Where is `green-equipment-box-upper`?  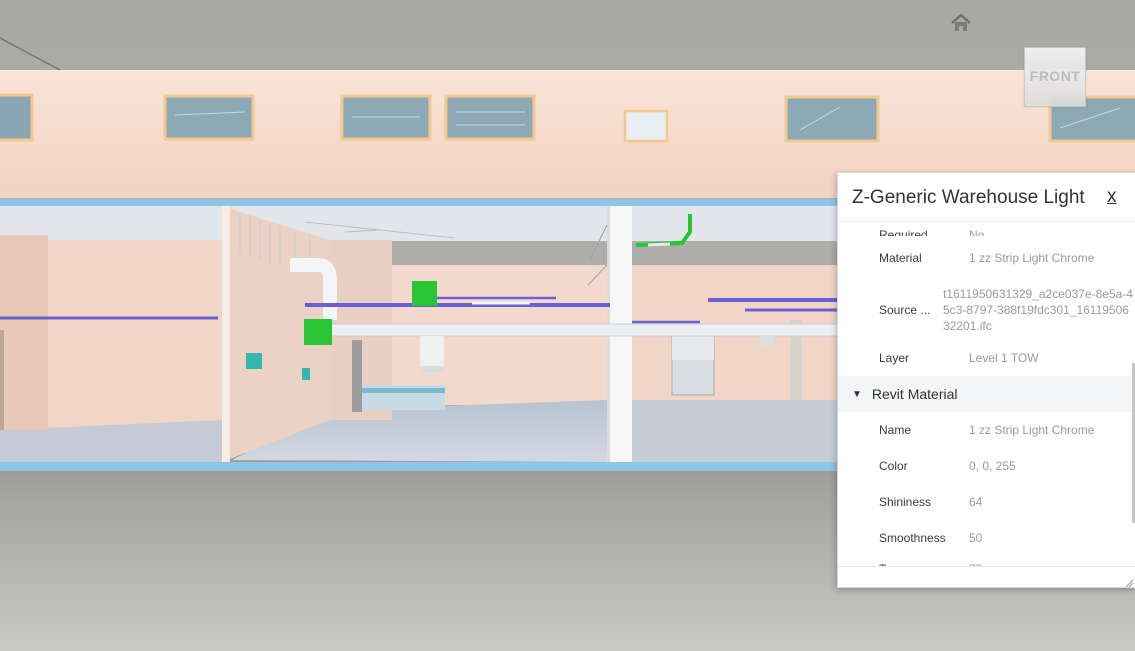 green-equipment-box-upper is located at coordinates (424, 293).